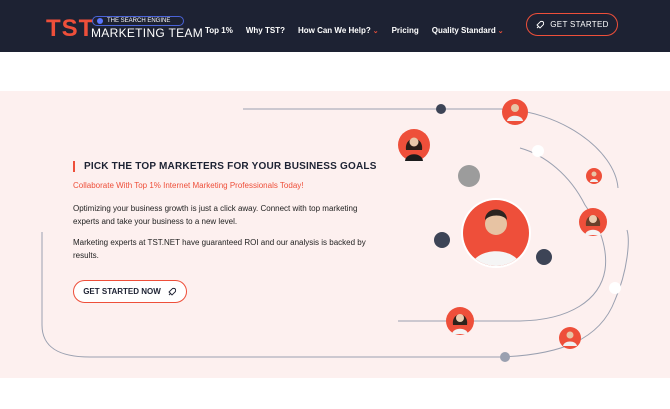  Describe the element at coordinates (74, 166) in the screenshot. I see `title-accent-bar` at that location.